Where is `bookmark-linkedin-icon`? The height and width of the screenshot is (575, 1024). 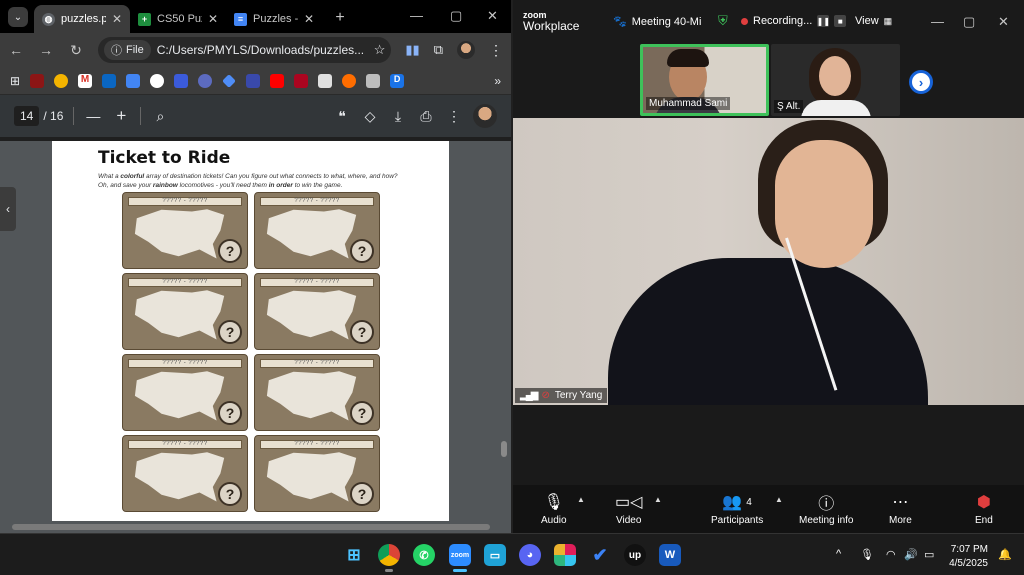
bookmark-linkedin-icon is located at coordinates (109, 80).